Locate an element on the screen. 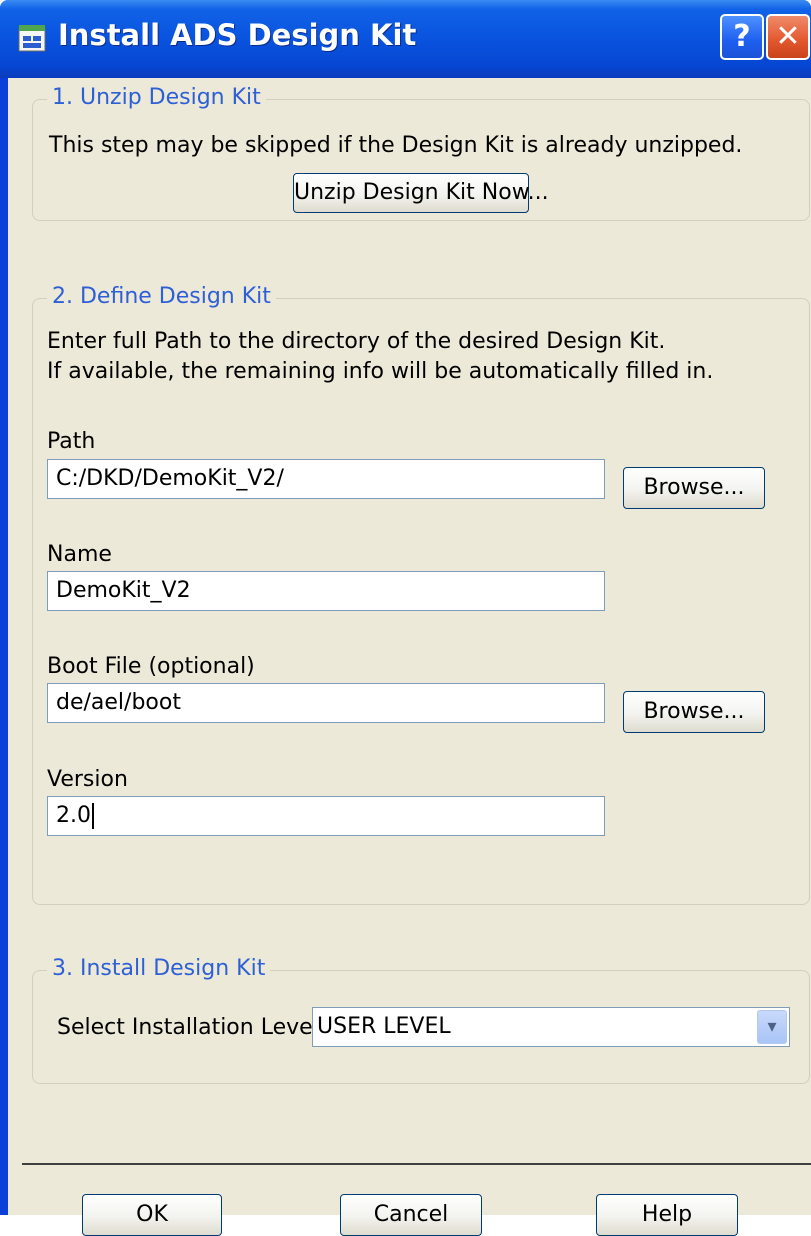 This screenshot has height=1236, width=811. help-icon: ? is located at coordinates (742, 36).